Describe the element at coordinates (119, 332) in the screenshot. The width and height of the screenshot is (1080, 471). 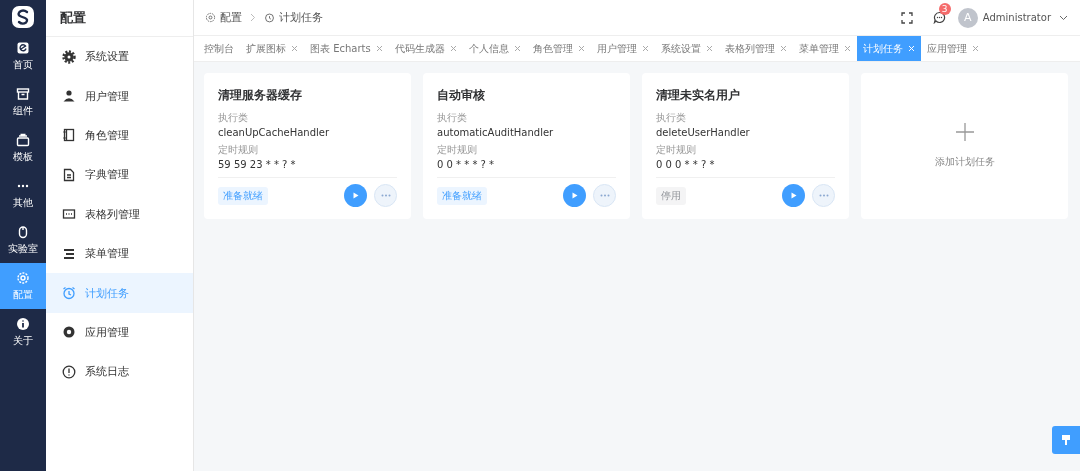
I see `sidebar-item: 应用管理` at that location.